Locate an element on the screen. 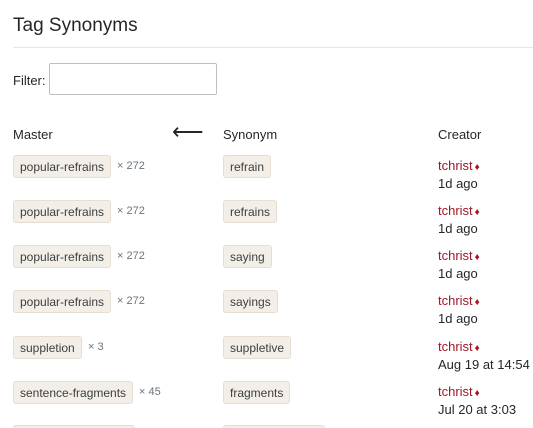 The image size is (533, 428). column-header-creator: Creator is located at coordinates (459, 134).